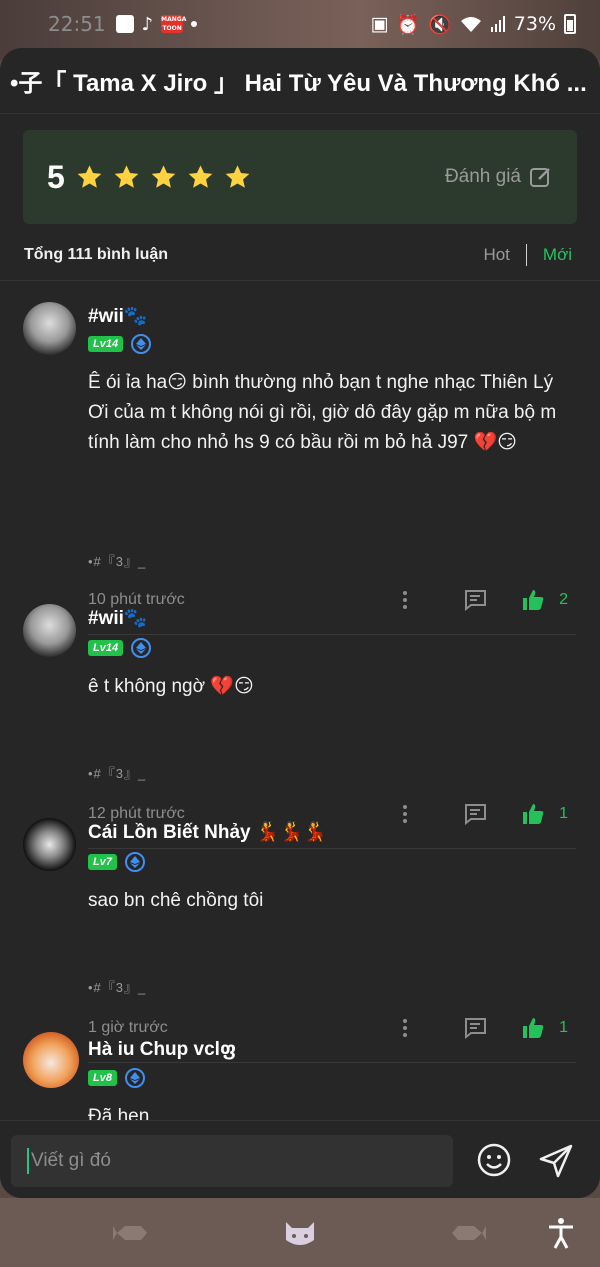 The height and width of the screenshot is (1267, 600). Describe the element at coordinates (408, 24) in the screenshot. I see `alarm-icon: ⏰` at that location.